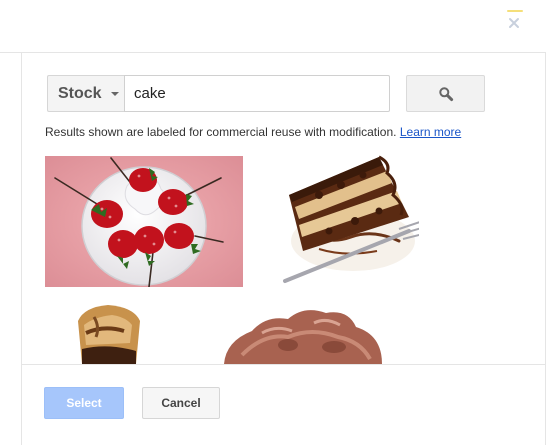 The height and width of the screenshot is (445, 546). I want to click on result-image-chocolate-candy, so click(303, 333).